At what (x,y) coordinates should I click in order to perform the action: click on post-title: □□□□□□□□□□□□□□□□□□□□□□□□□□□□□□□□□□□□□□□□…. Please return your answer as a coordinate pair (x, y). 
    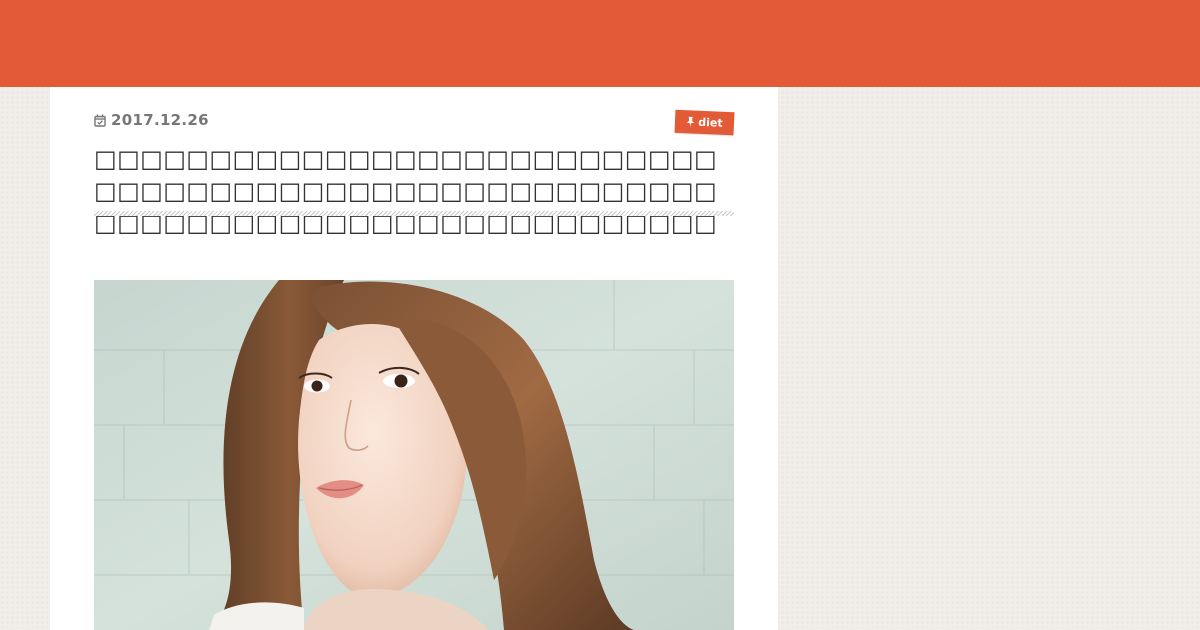
    Looking at the image, I should click on (406, 191).